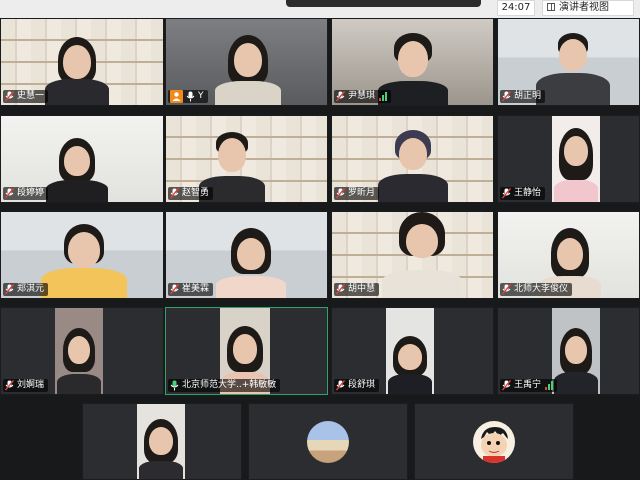 This screenshot has width=640, height=480. I want to click on video-tile: 段舒琪, so click(412, 351).